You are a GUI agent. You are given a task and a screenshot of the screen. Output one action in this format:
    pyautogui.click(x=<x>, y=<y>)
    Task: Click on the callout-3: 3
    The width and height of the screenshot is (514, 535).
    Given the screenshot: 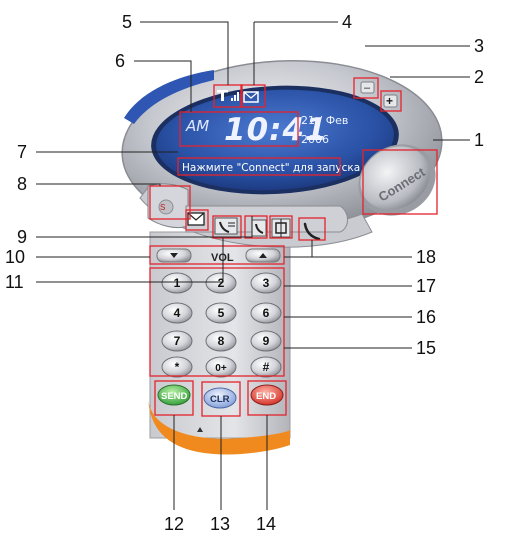 What is the action you would take?
    pyautogui.click(x=479, y=46)
    